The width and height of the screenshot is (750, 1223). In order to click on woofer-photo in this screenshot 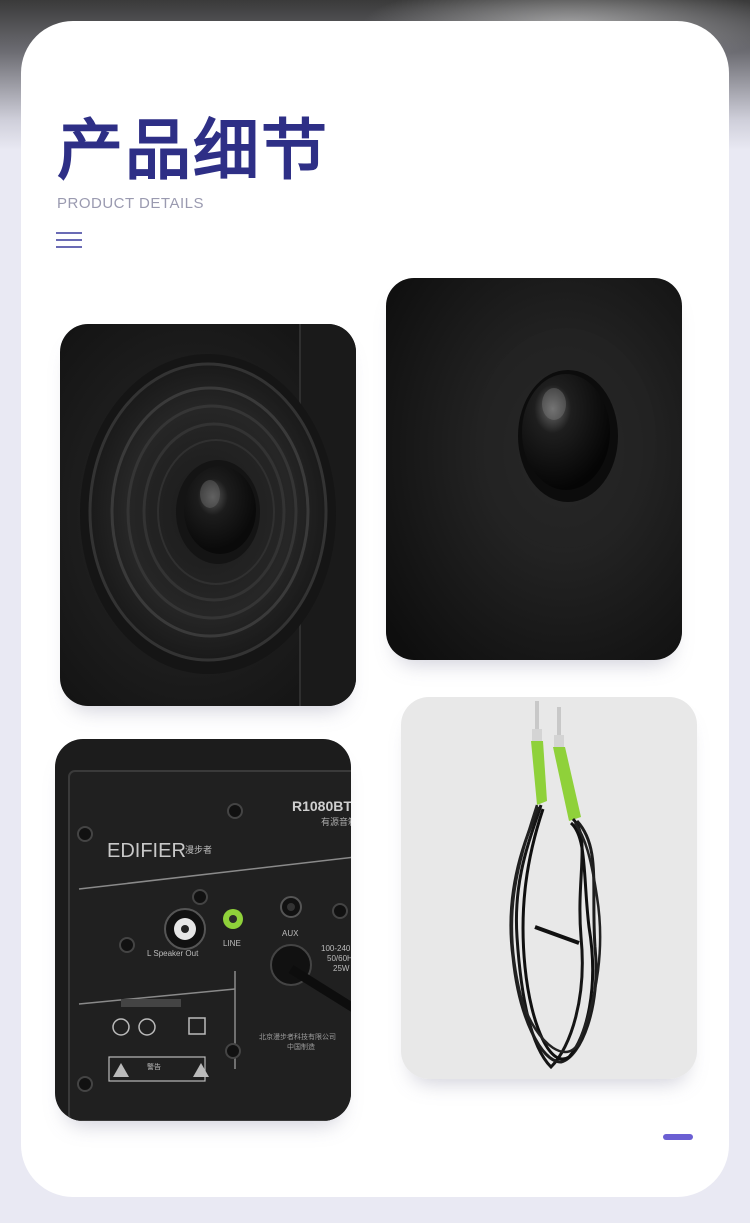, I will do `click(208, 515)`.